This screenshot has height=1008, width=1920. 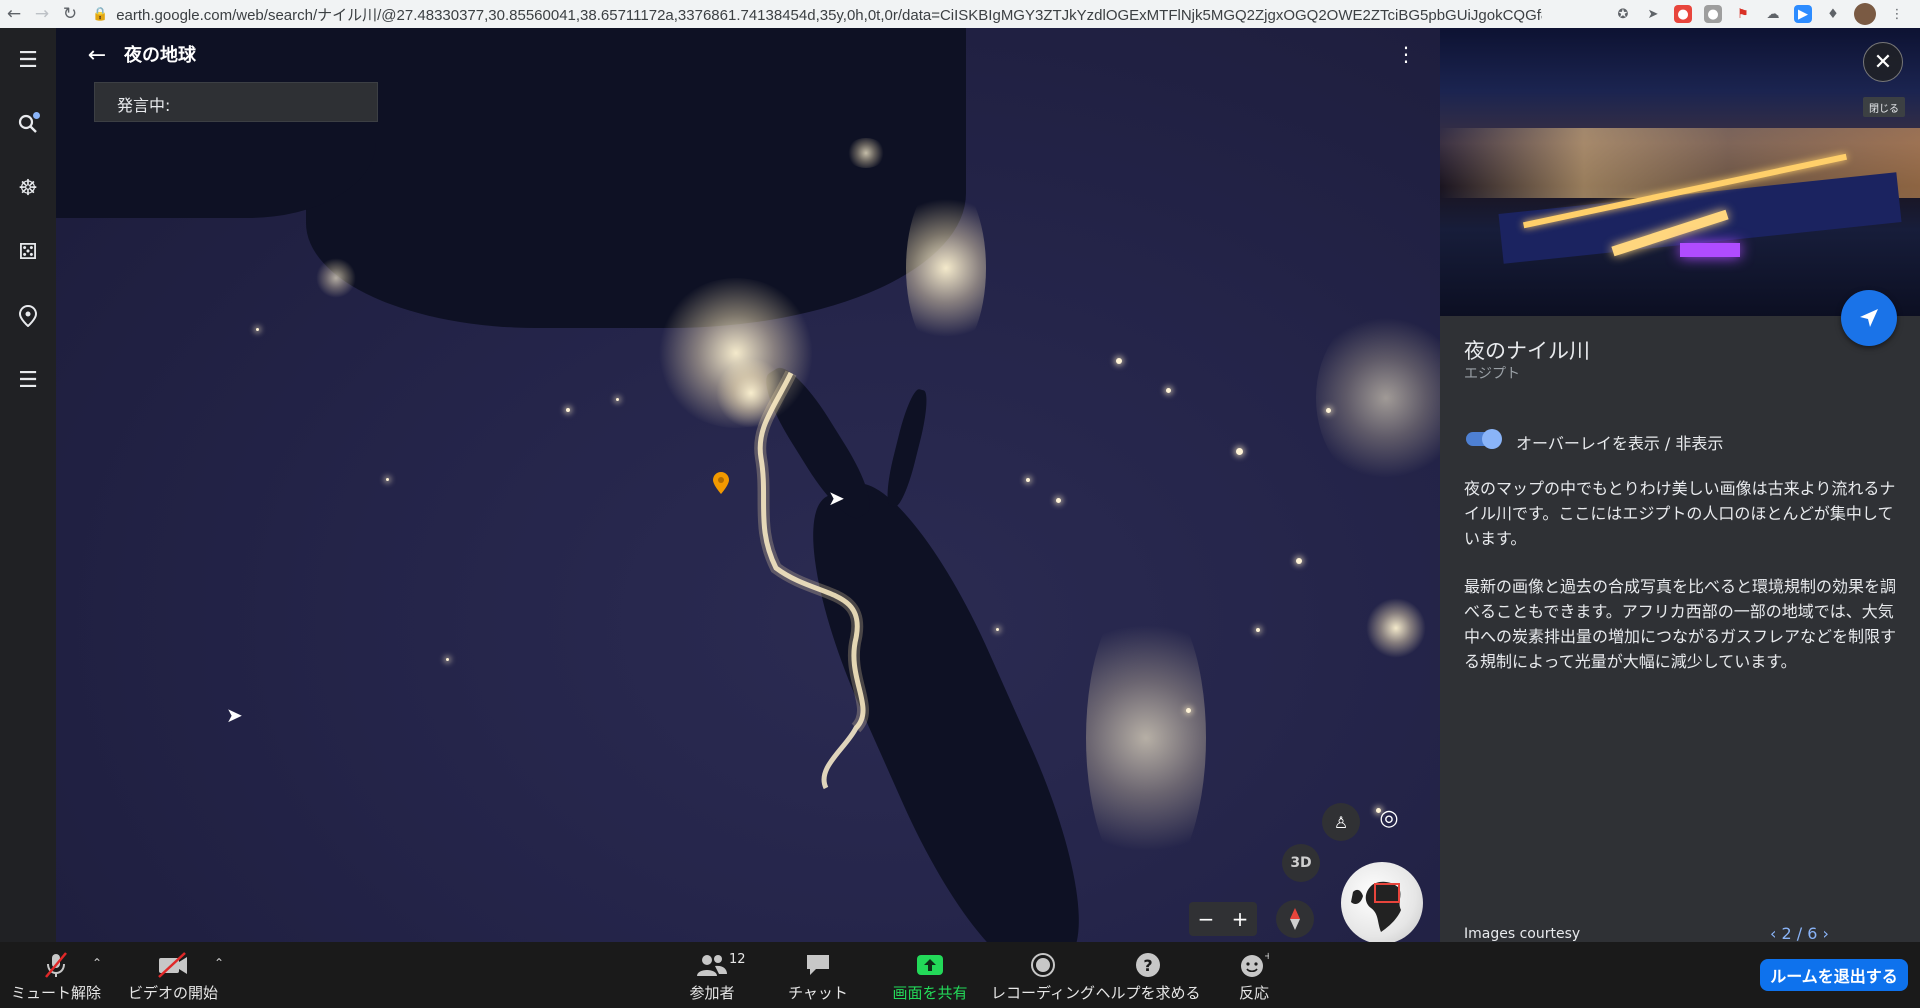 I want to click on cloud-extension-icon: ☁, so click(x=1773, y=14).